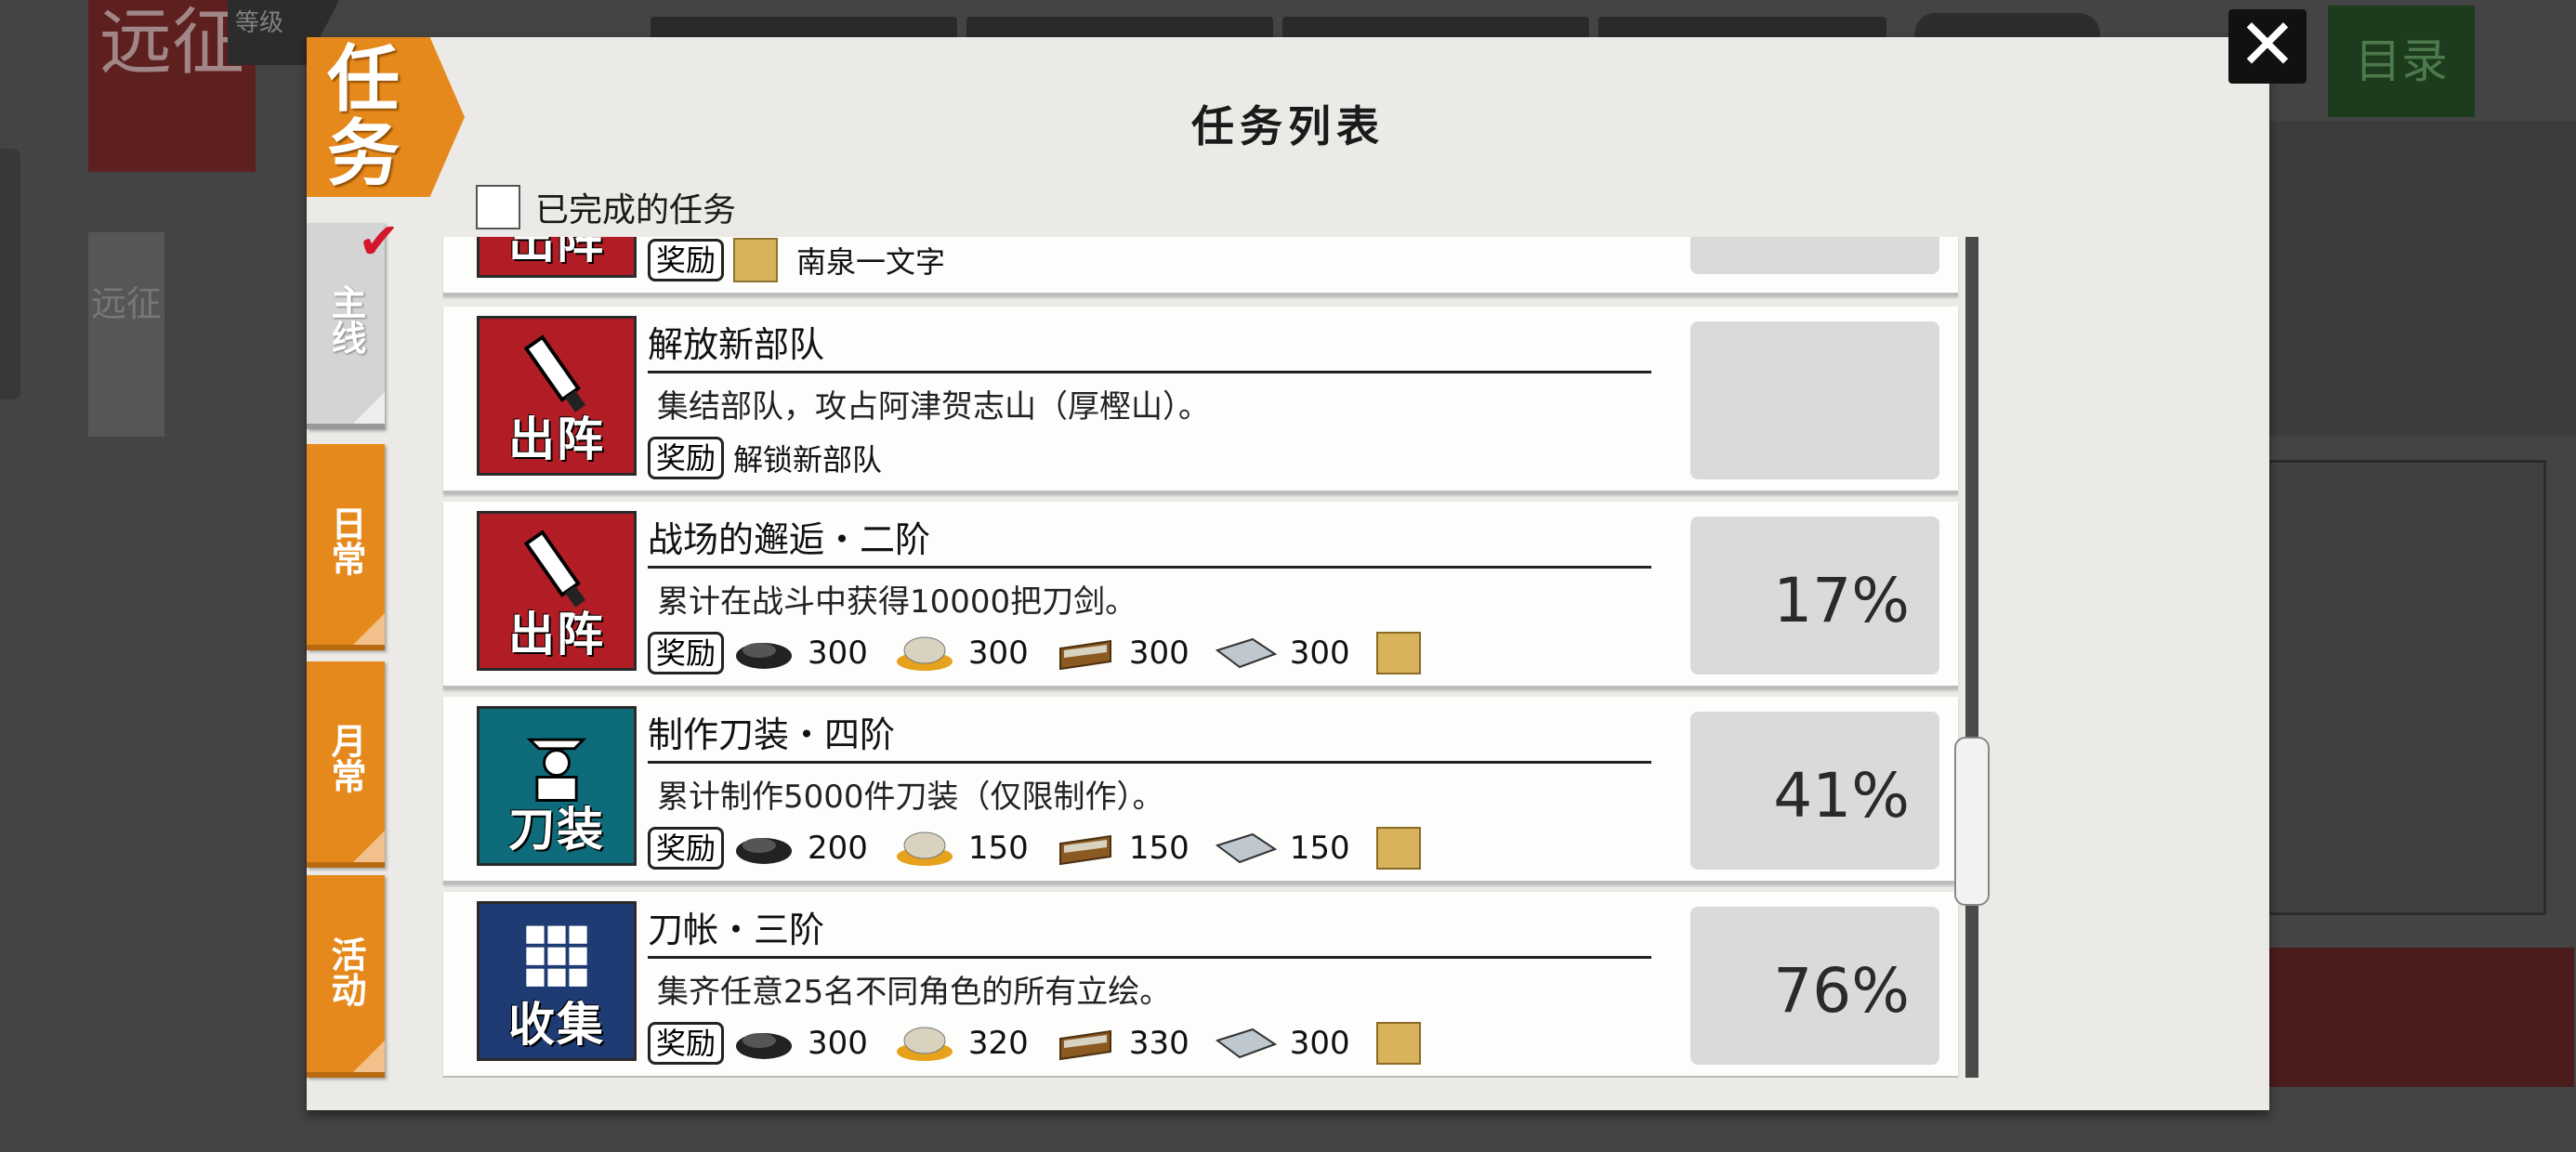 The width and height of the screenshot is (2576, 1152). I want to click on background-red-button, so click(2420, 1017).